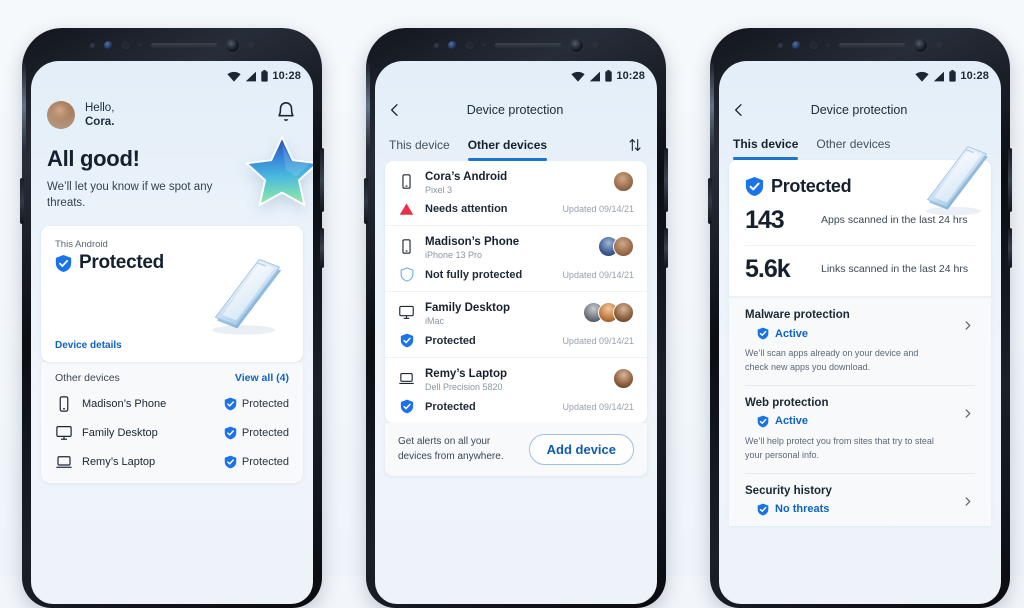 Image resolution: width=1024 pixels, height=608 pixels. I want to click on power-button, so click(322, 248).